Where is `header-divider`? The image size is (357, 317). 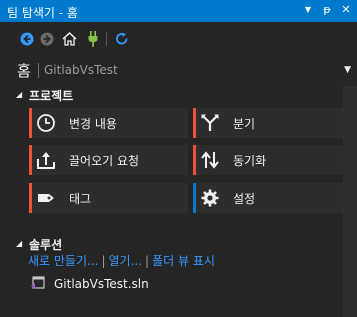
header-divider is located at coordinates (38, 70).